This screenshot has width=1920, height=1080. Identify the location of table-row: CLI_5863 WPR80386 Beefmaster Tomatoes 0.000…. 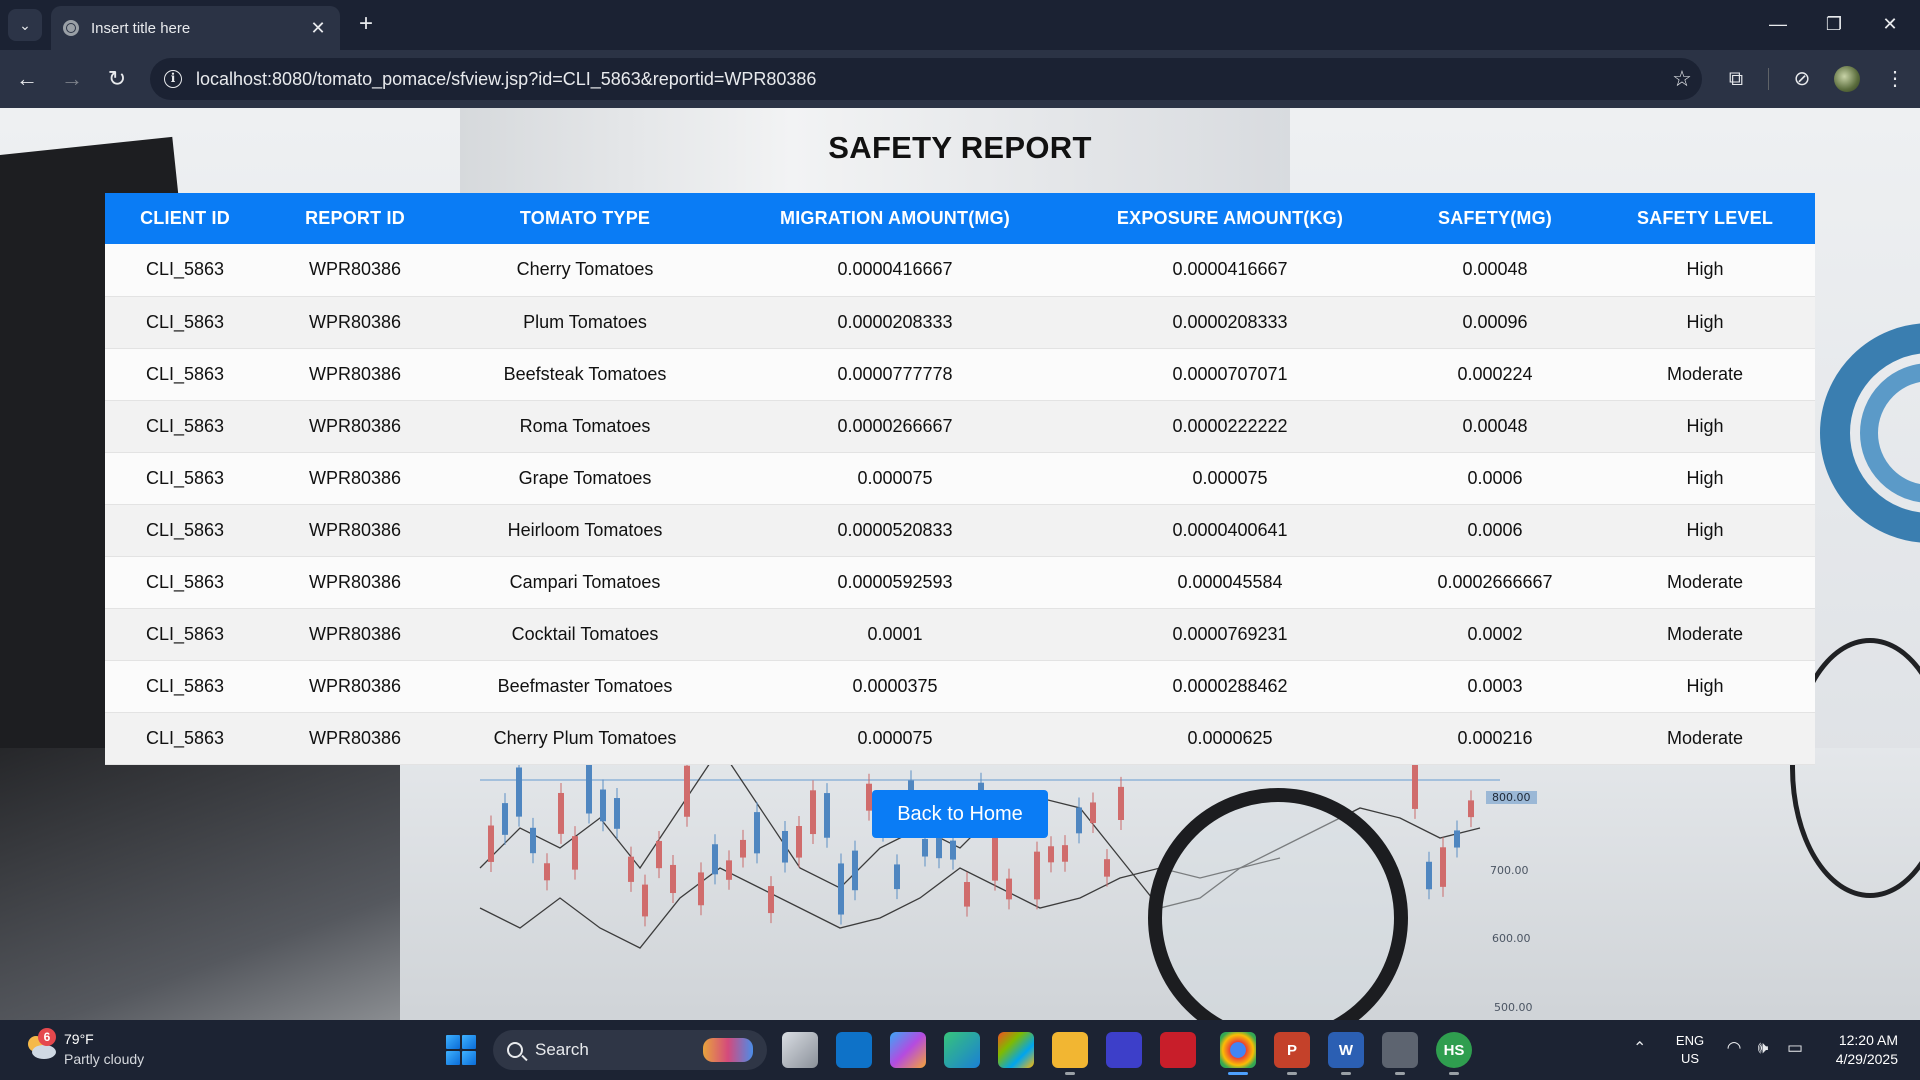
(960, 686).